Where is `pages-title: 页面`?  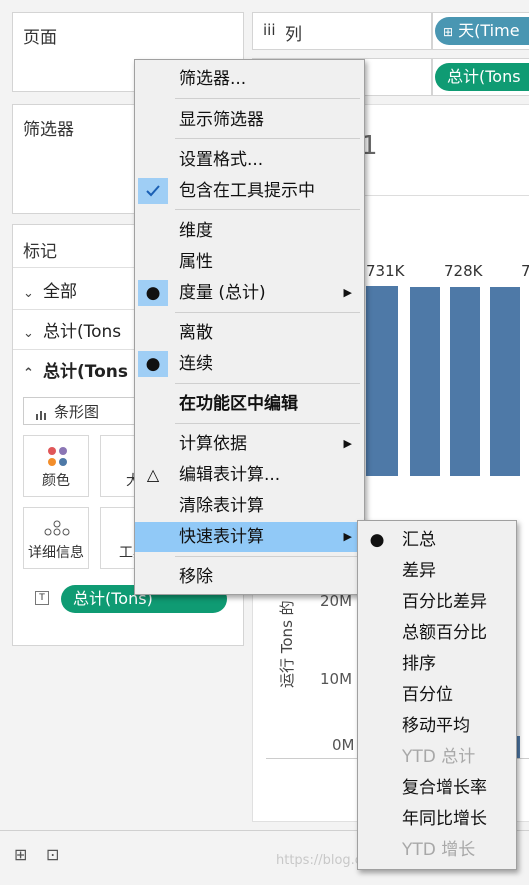
pages-title: 页面 is located at coordinates (40, 38).